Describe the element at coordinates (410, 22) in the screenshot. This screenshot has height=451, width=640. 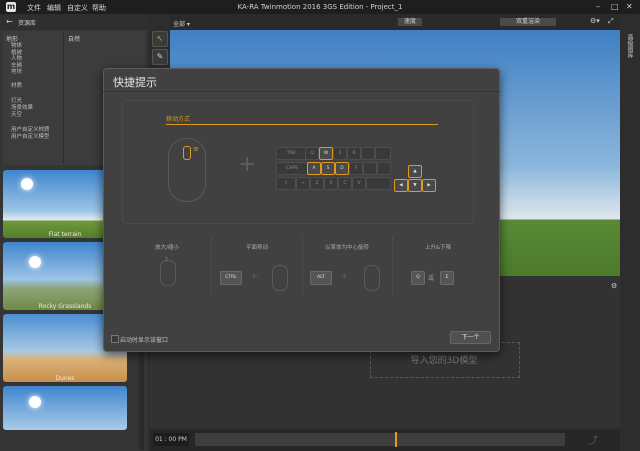
I see `speed-button: 速度` at that location.